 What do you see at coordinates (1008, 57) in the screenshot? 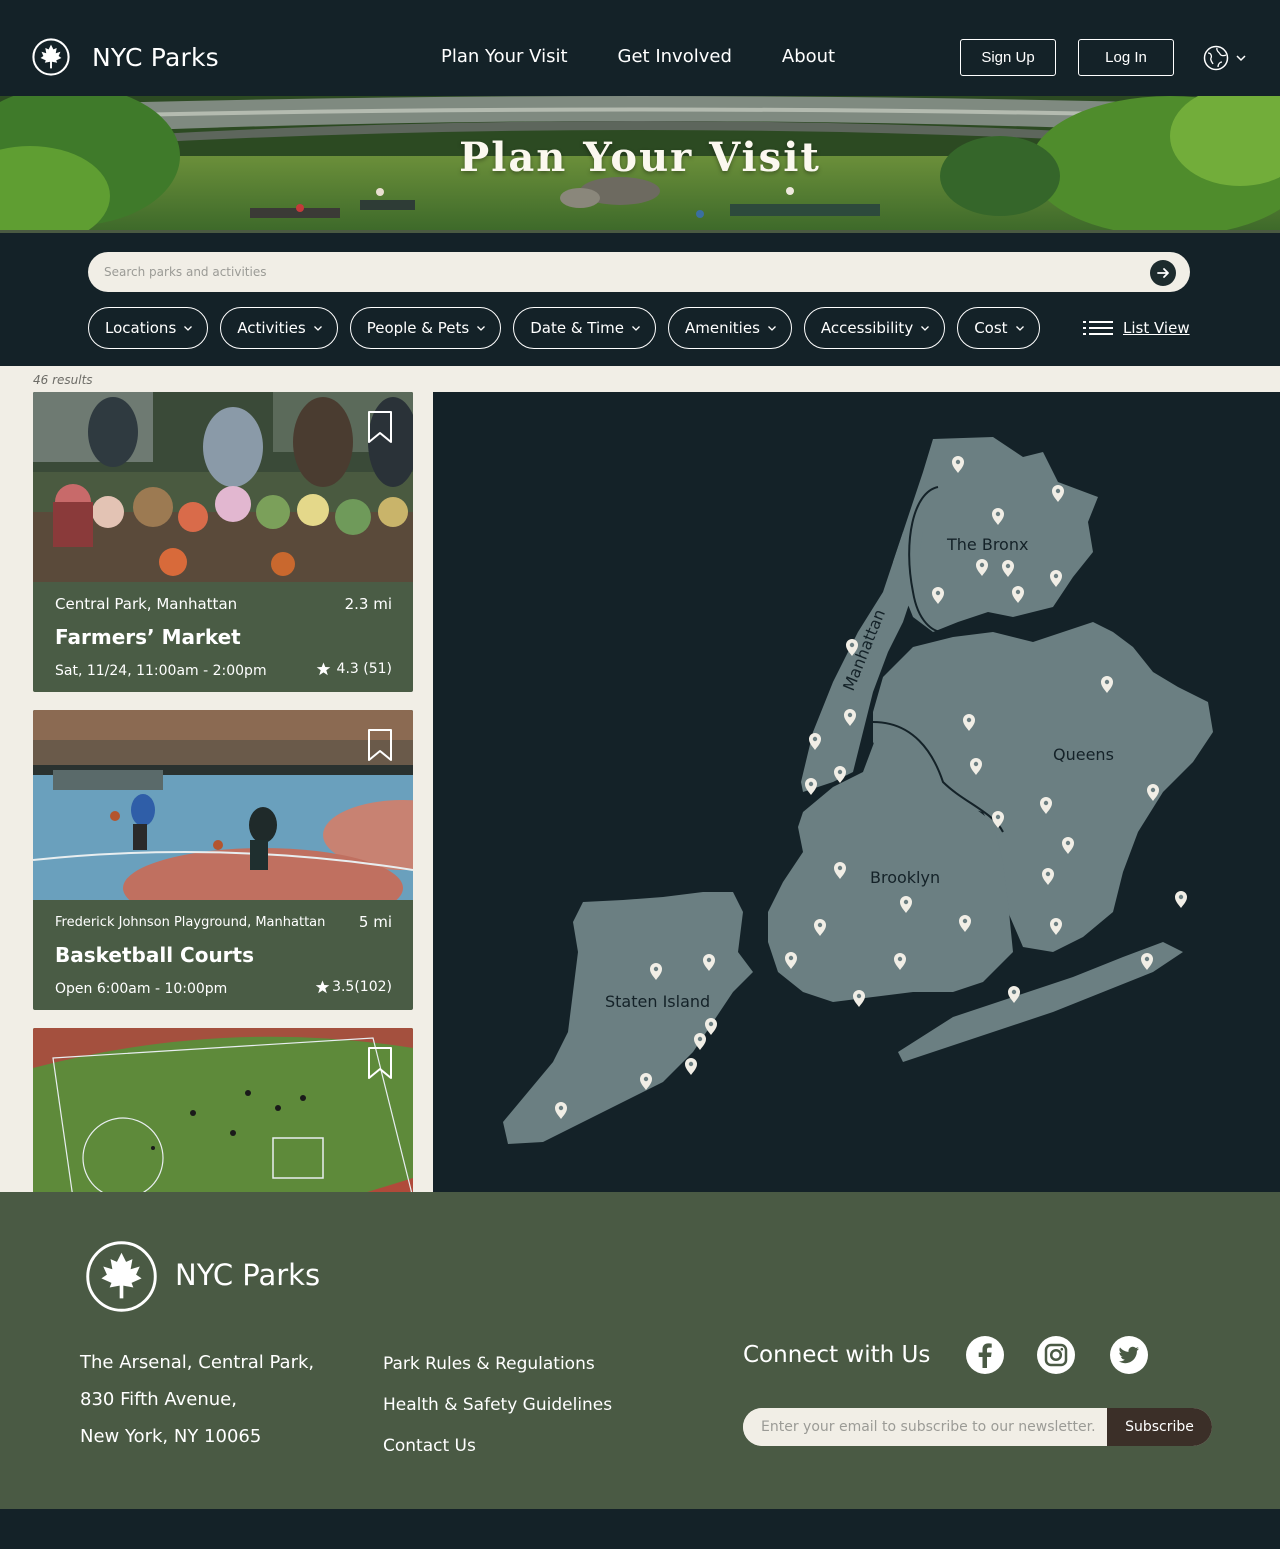
I see `sign-up-button: Sign Up` at bounding box center [1008, 57].